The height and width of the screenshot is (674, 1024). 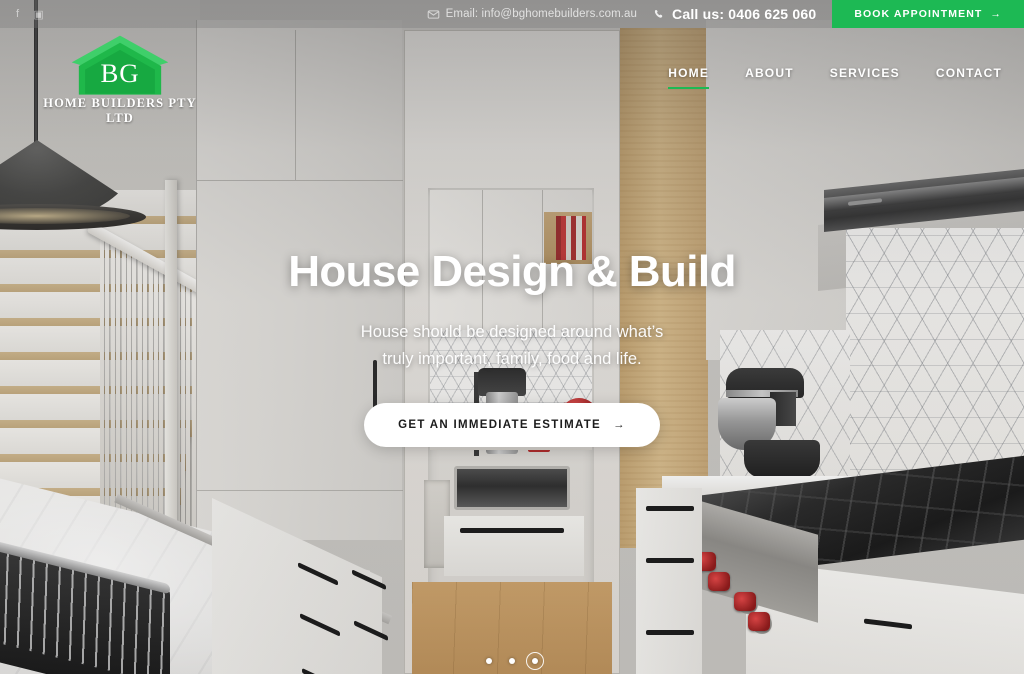 What do you see at coordinates (119, 73) in the screenshot?
I see `svg-text: BG` at bounding box center [119, 73].